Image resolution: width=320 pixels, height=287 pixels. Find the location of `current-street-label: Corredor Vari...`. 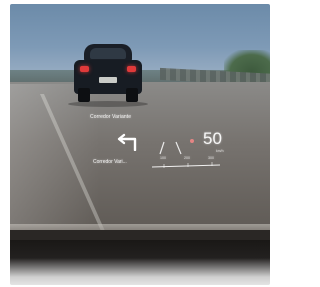

current-street-label: Corredor Vari... is located at coordinates (110, 162).